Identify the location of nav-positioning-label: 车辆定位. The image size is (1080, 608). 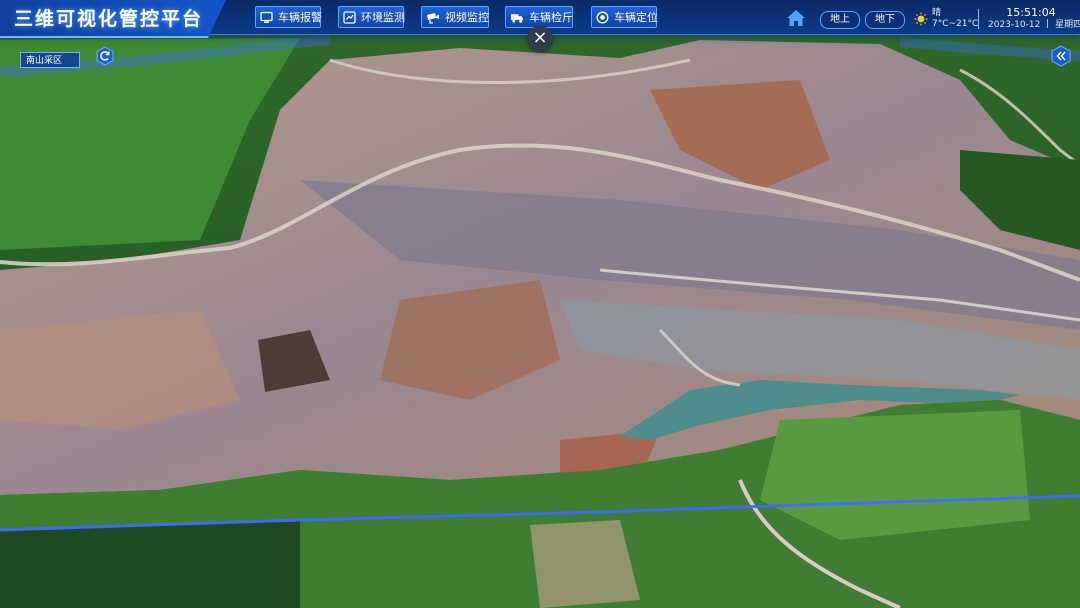
(636, 17).